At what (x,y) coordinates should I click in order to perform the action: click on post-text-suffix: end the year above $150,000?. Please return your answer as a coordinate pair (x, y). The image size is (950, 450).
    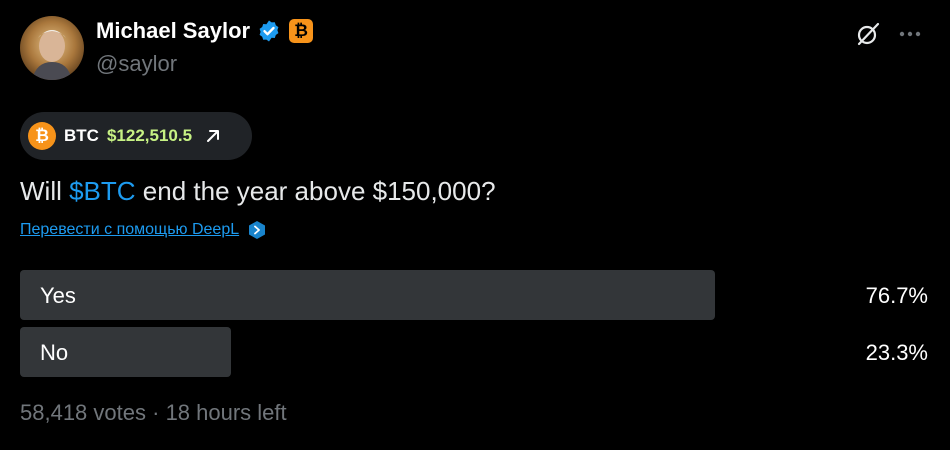
    Looking at the image, I should click on (315, 191).